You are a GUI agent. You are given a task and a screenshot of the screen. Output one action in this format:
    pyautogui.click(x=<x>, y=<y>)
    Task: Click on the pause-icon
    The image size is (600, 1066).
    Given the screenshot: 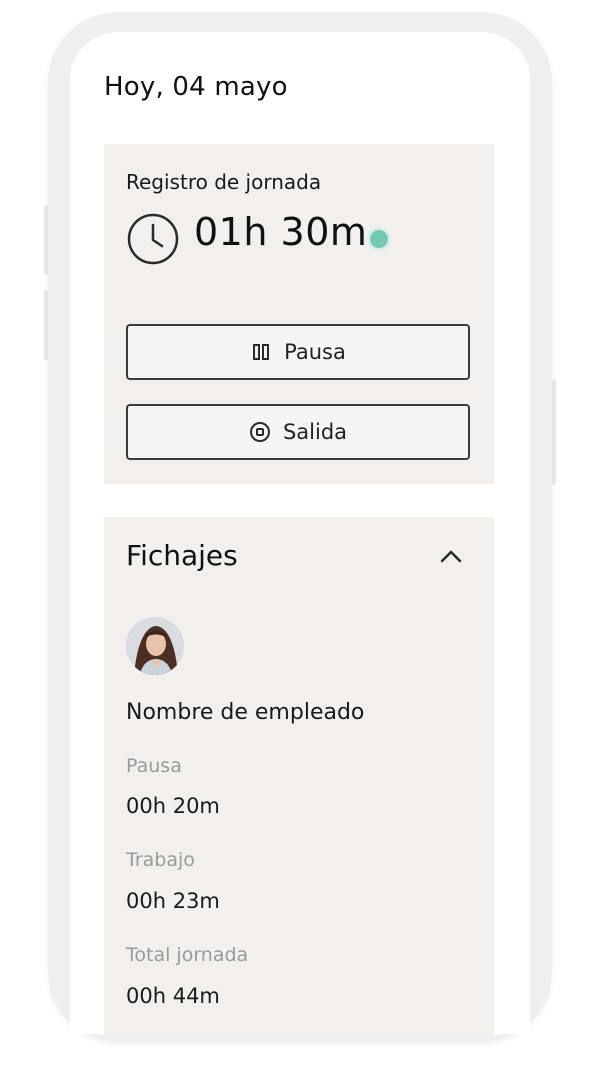 What is the action you would take?
    pyautogui.click(x=261, y=352)
    